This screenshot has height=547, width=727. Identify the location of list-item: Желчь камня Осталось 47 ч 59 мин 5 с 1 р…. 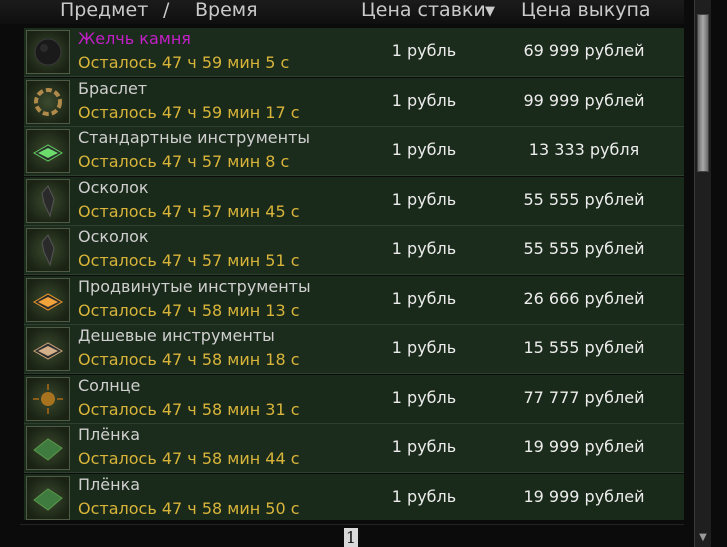
(354, 52).